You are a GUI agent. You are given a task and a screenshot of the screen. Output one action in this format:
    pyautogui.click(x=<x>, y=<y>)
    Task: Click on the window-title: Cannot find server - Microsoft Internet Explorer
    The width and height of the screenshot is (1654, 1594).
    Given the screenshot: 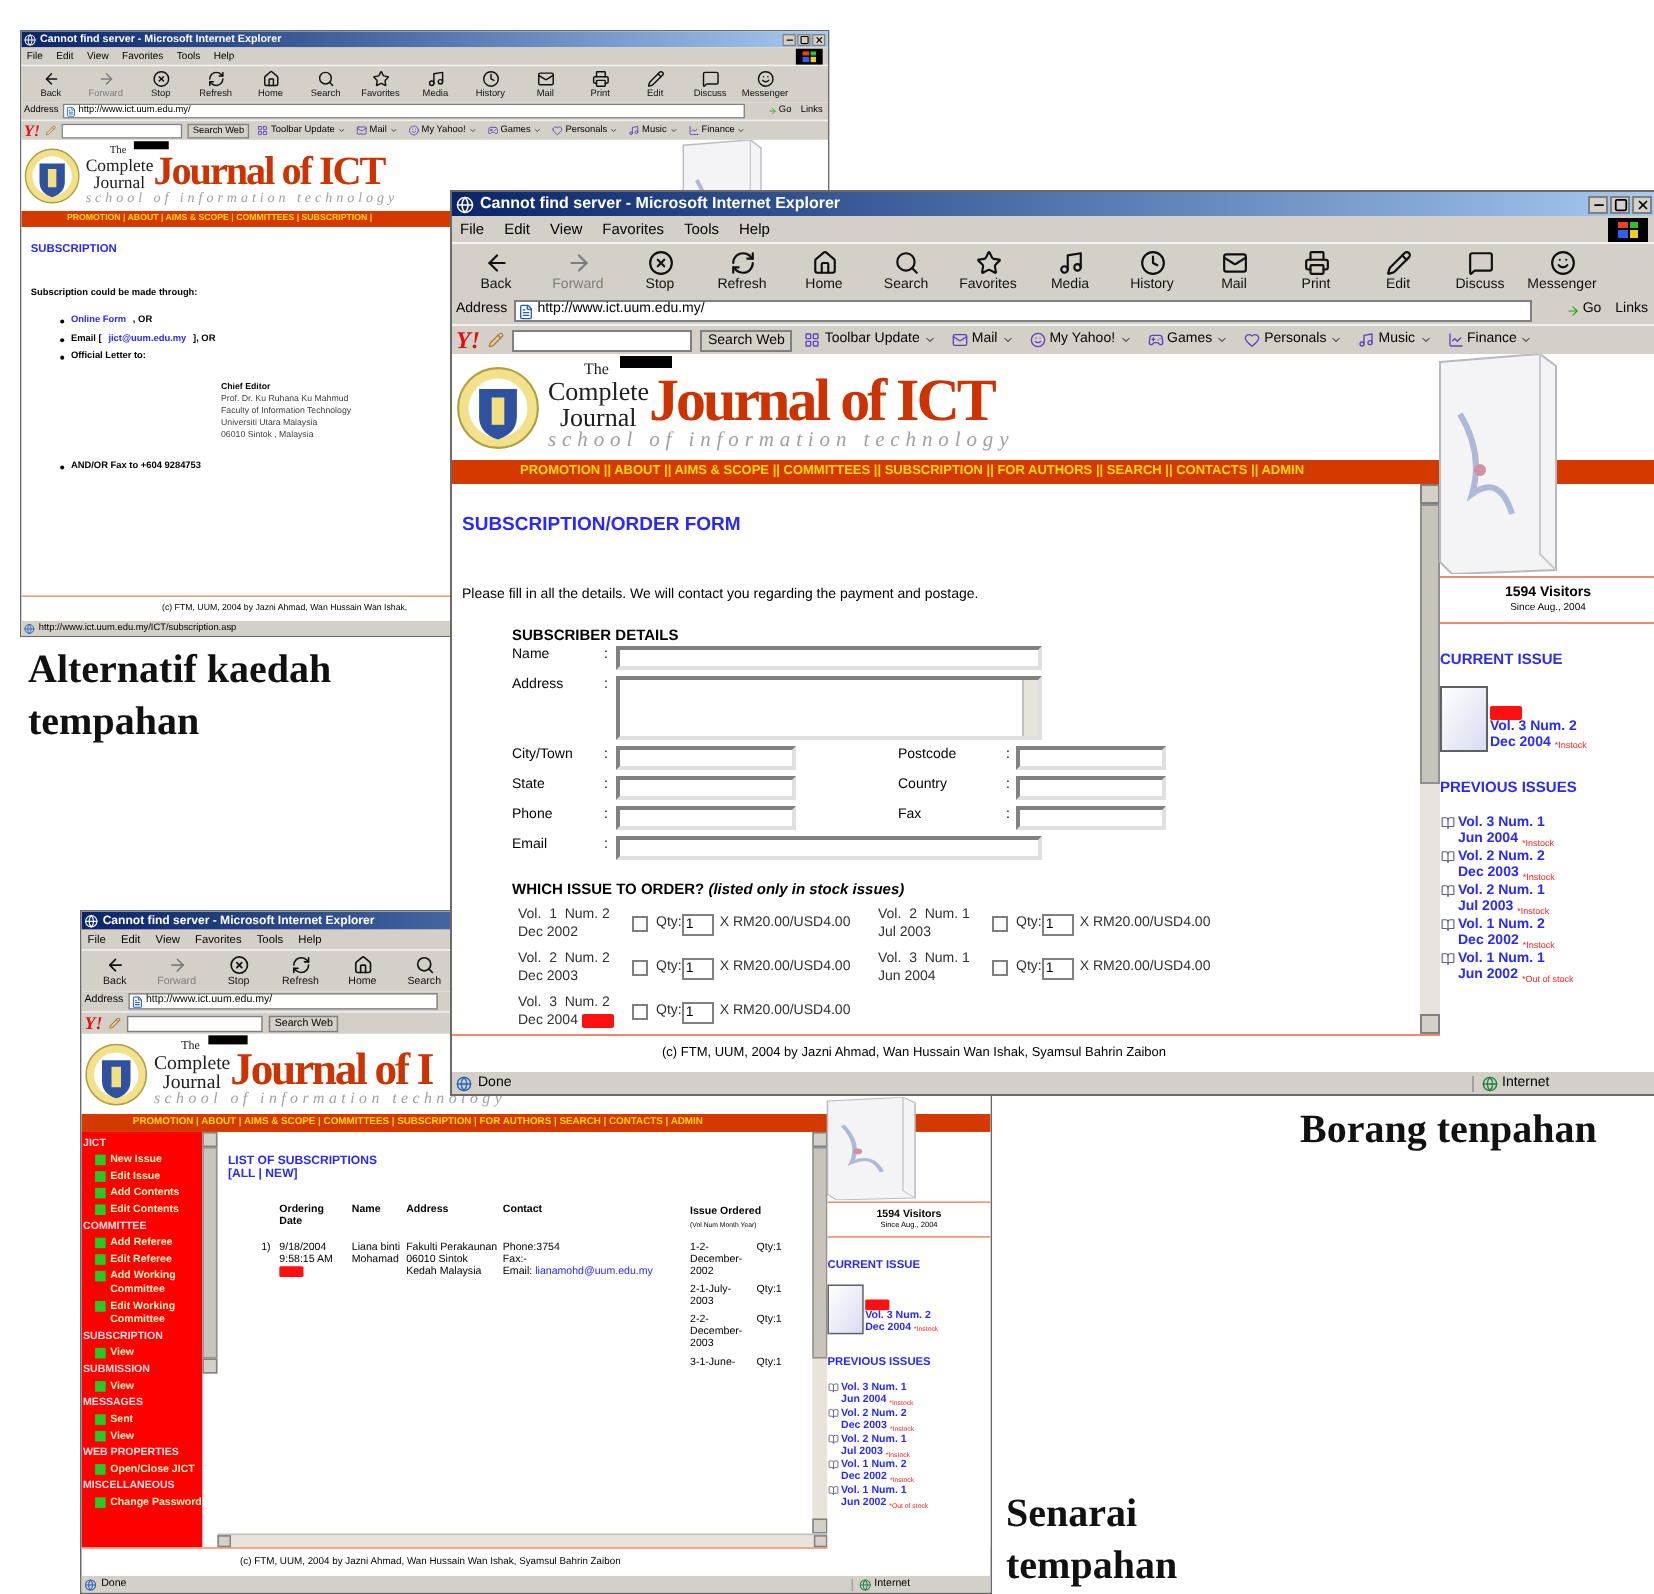 What is the action you would take?
    pyautogui.click(x=660, y=204)
    